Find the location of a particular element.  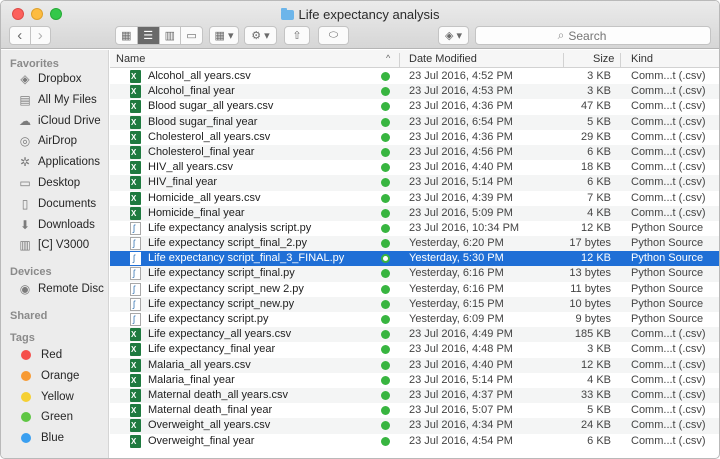

file-date-modified: Yesterday, 6:20 PM is located at coordinates (456, 243).